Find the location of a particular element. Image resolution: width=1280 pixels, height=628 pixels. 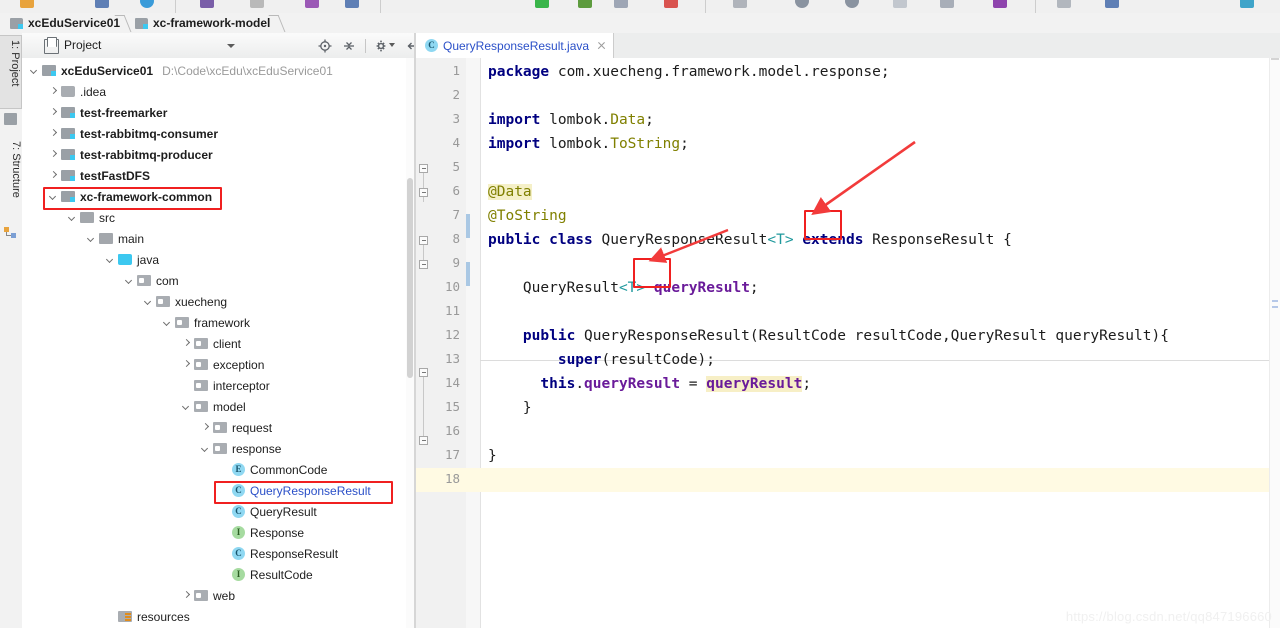

sidebar-item-structure: 7: Structure is located at coordinates (11, 180).